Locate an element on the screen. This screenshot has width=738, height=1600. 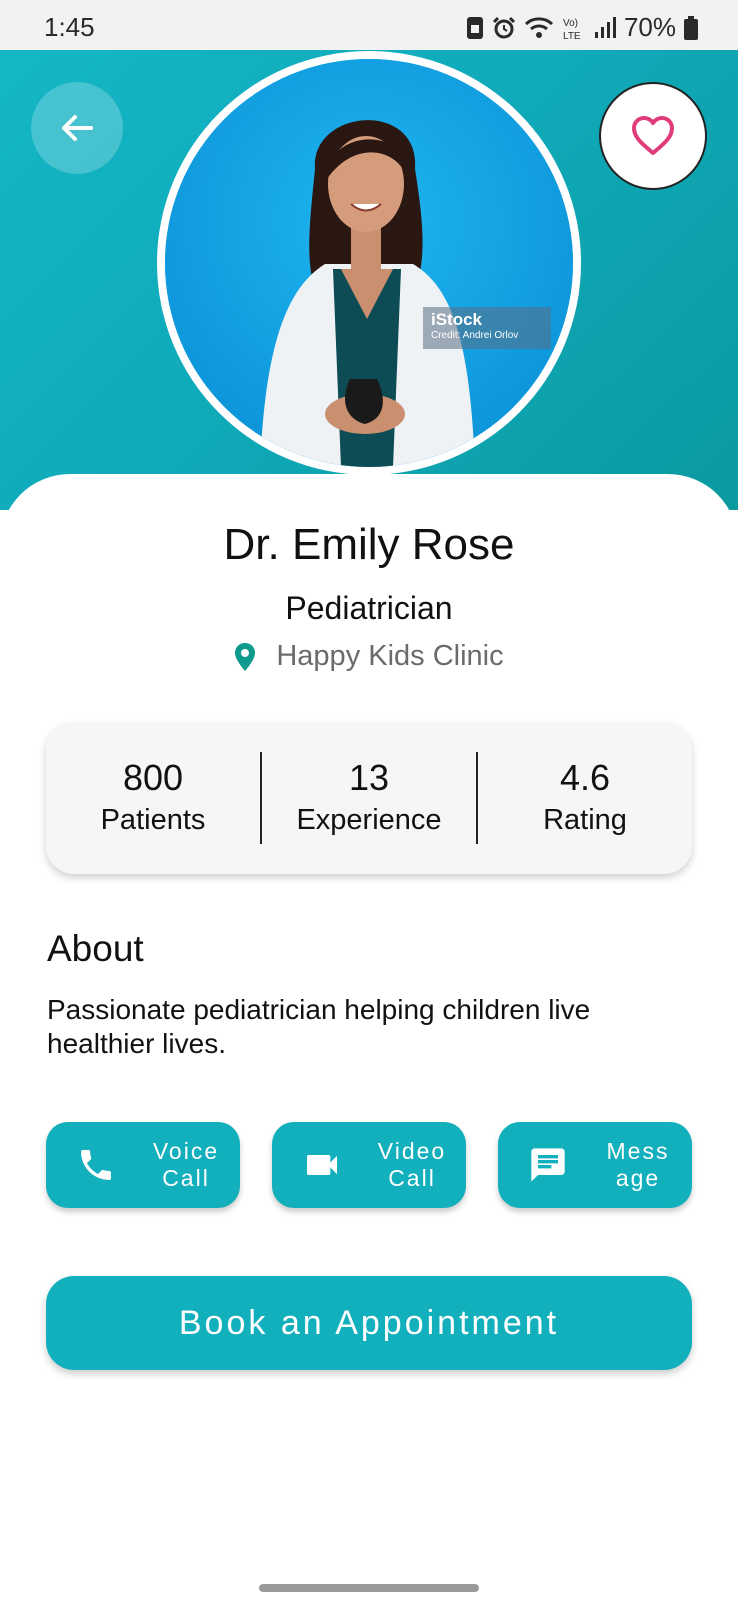
clinic-name: Happy Kids Clinic is located at coordinates (390, 656).